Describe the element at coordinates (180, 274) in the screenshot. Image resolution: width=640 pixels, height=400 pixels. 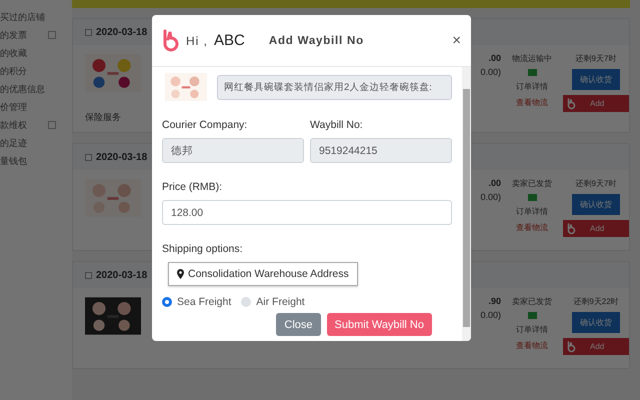
I see `map-pin-icon` at that location.